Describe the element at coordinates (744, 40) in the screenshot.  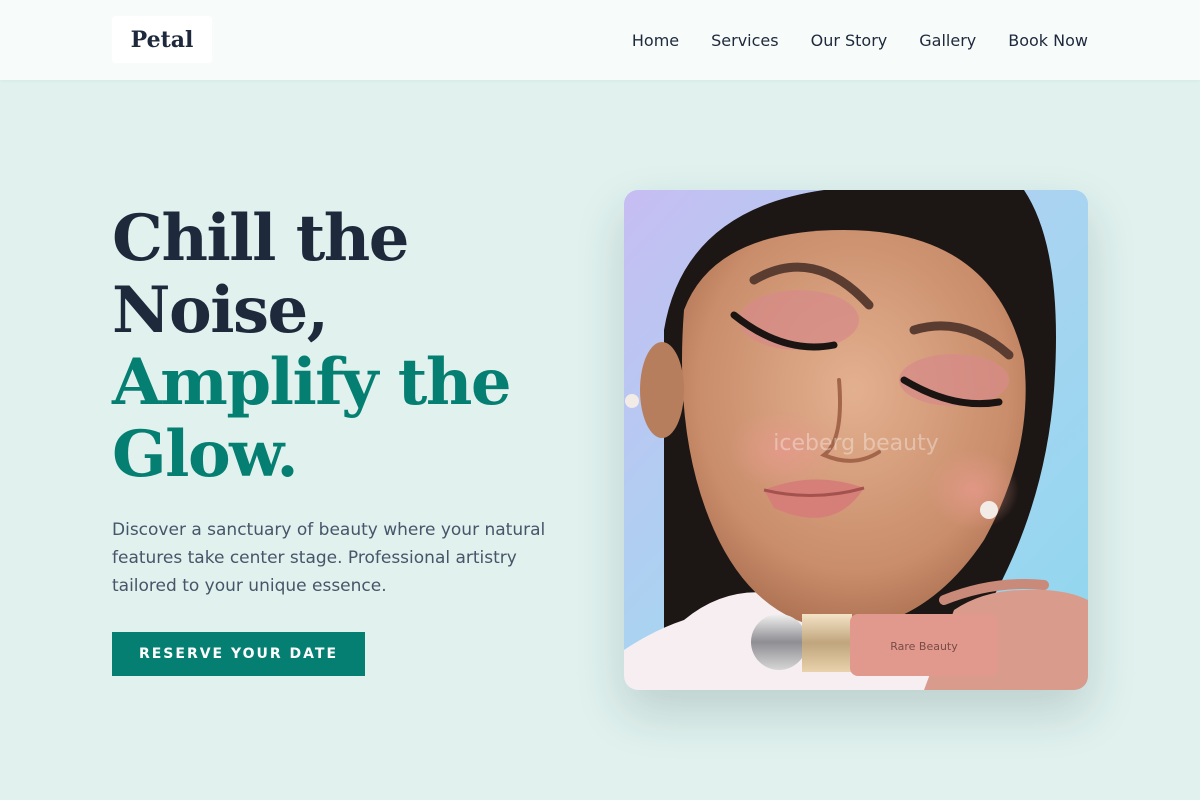
I see `nav-link-services: Services` at that location.